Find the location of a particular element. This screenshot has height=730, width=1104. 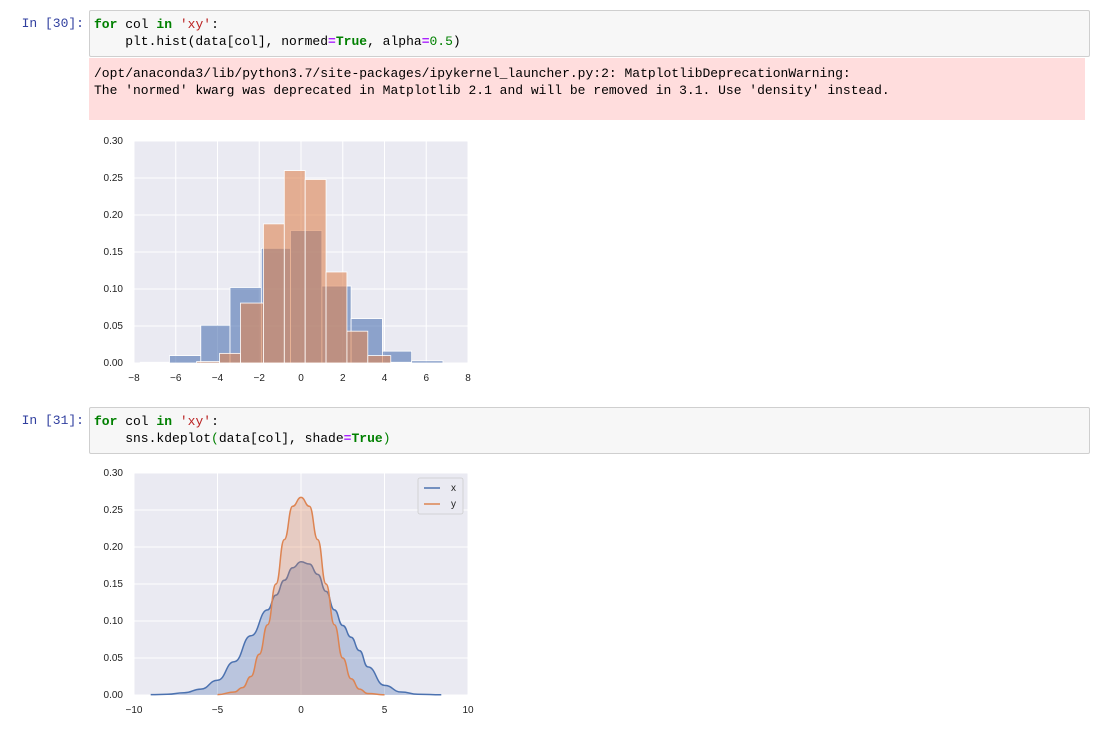

x-tick-label: 2 is located at coordinates (343, 378).